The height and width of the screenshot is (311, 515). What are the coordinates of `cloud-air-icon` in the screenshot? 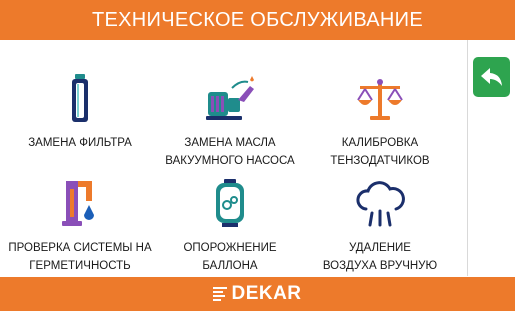 It's located at (380, 203).